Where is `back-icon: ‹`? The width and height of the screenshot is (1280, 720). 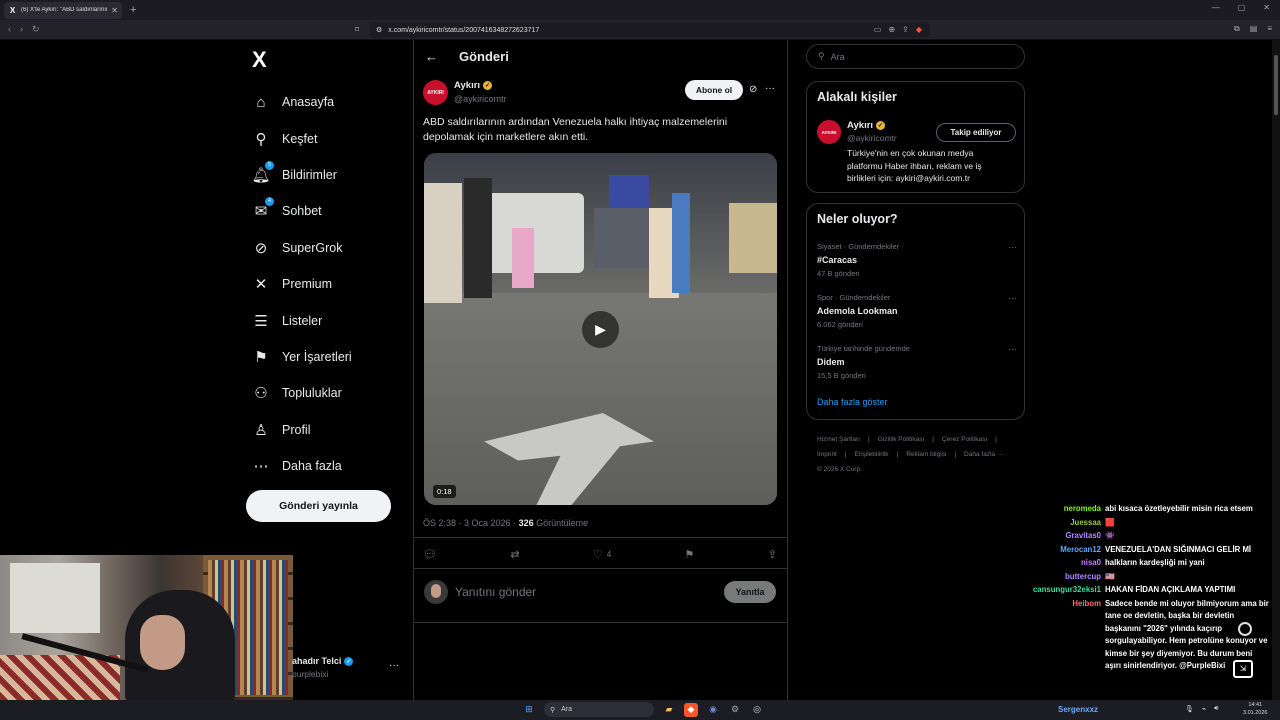
back-icon: ‹ is located at coordinates (9, 29).